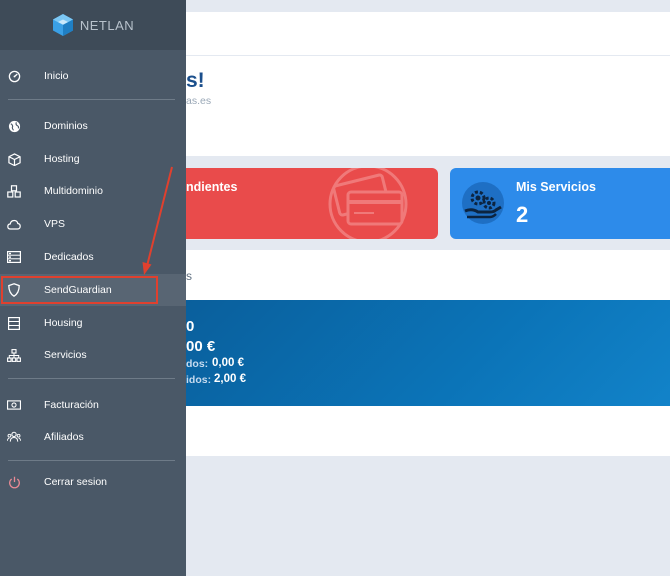  Describe the element at coordinates (93, 76) in the screenshot. I see `sidebar-item-inicio: Inicio` at that location.